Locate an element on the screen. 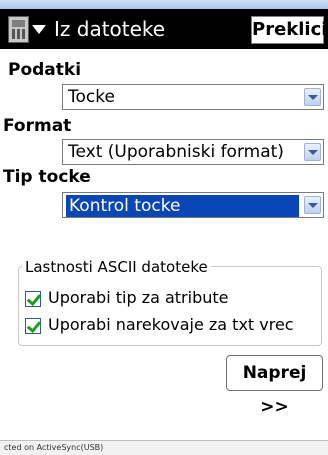  data-value: Tocke is located at coordinates (91, 97).